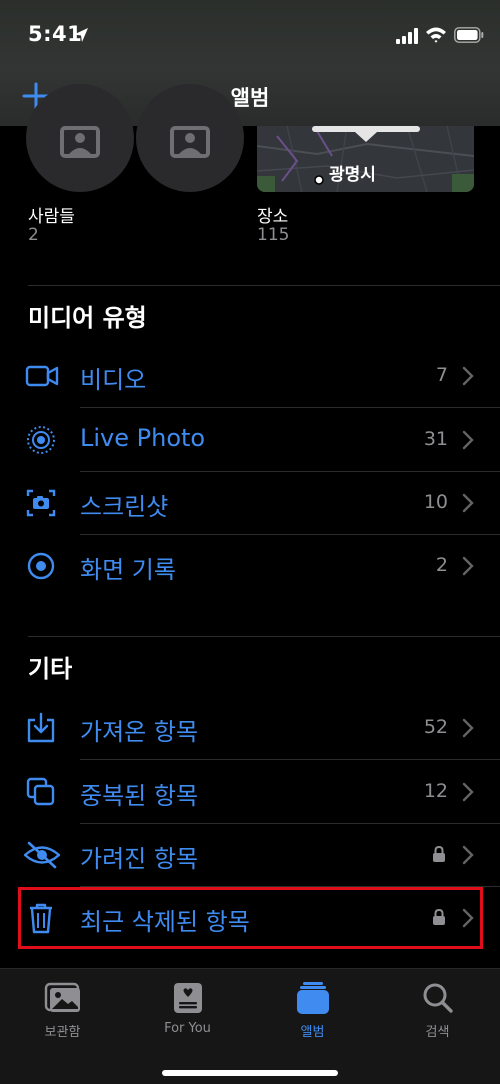 This screenshot has width=500, height=1084. I want to click on list-item-label: 스크린샷, so click(124, 507).